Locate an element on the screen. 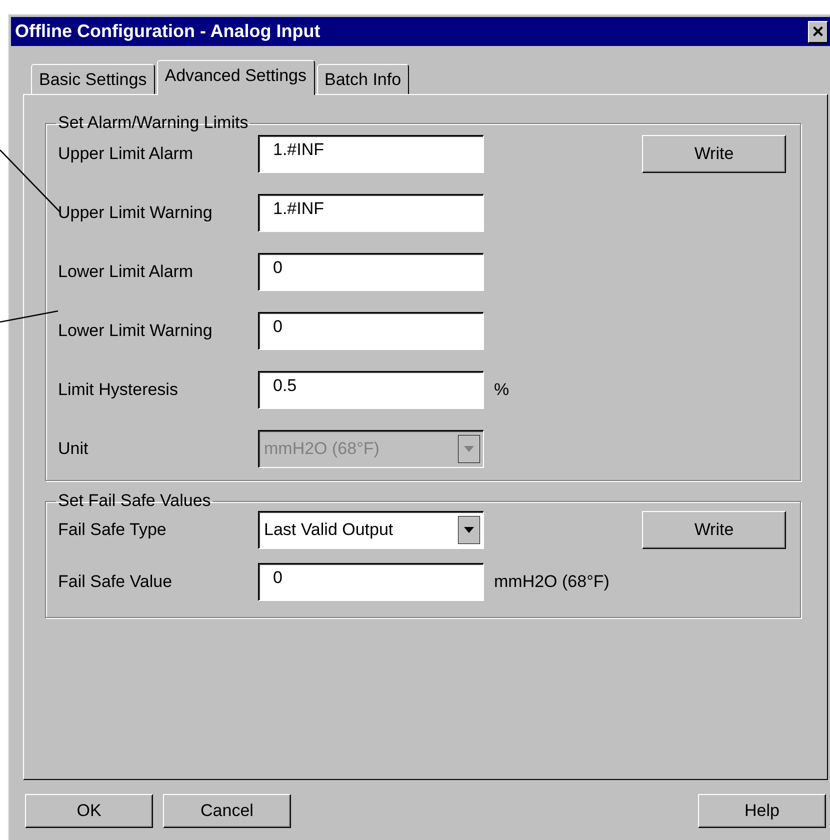 The image size is (830, 840). field-label: Lower Limit Alarm is located at coordinates (126, 272).